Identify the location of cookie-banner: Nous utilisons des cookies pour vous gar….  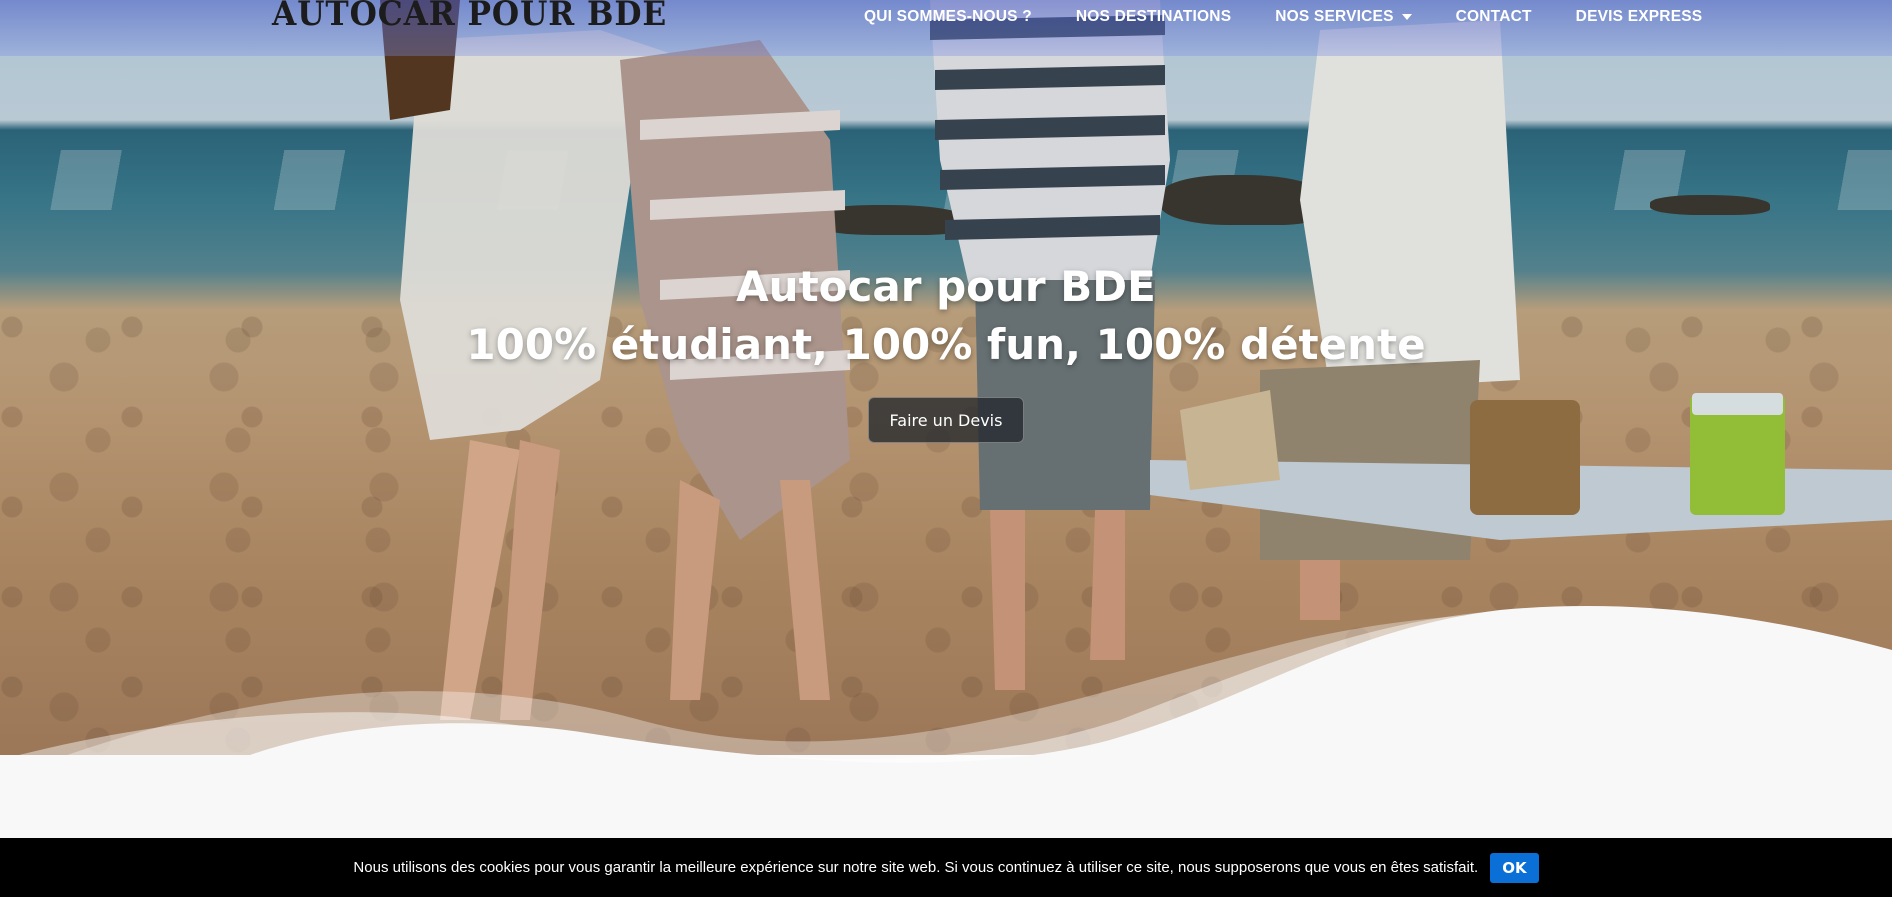
(946, 867).